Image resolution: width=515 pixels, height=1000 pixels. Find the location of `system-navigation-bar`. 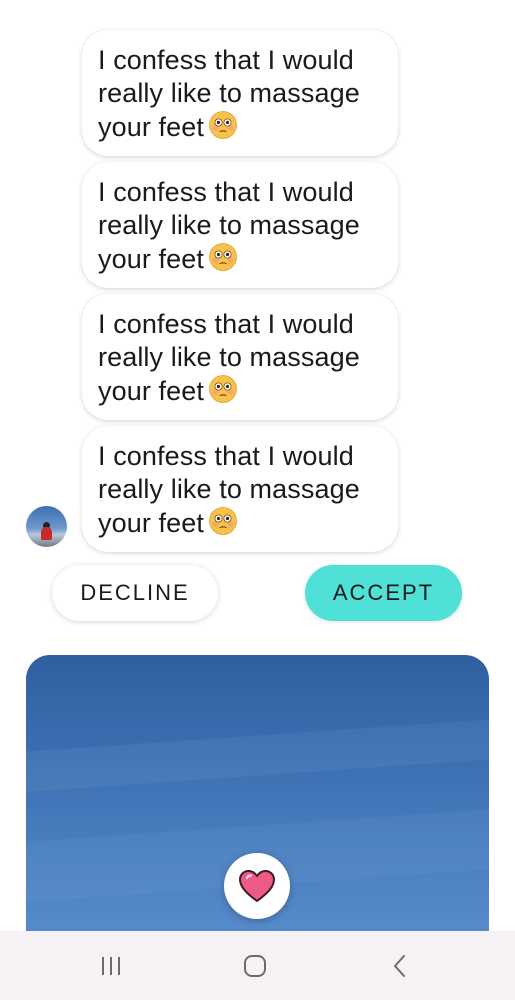

system-navigation-bar is located at coordinates (257, 965).